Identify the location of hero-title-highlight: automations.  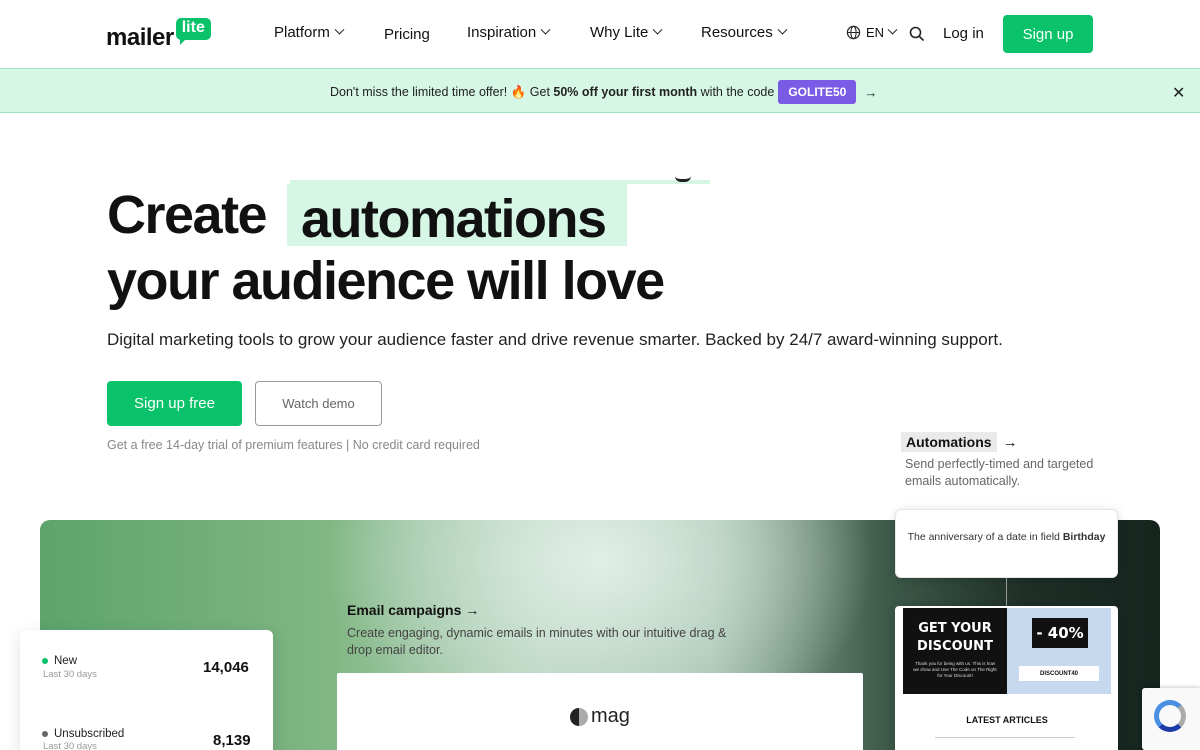
(454, 219).